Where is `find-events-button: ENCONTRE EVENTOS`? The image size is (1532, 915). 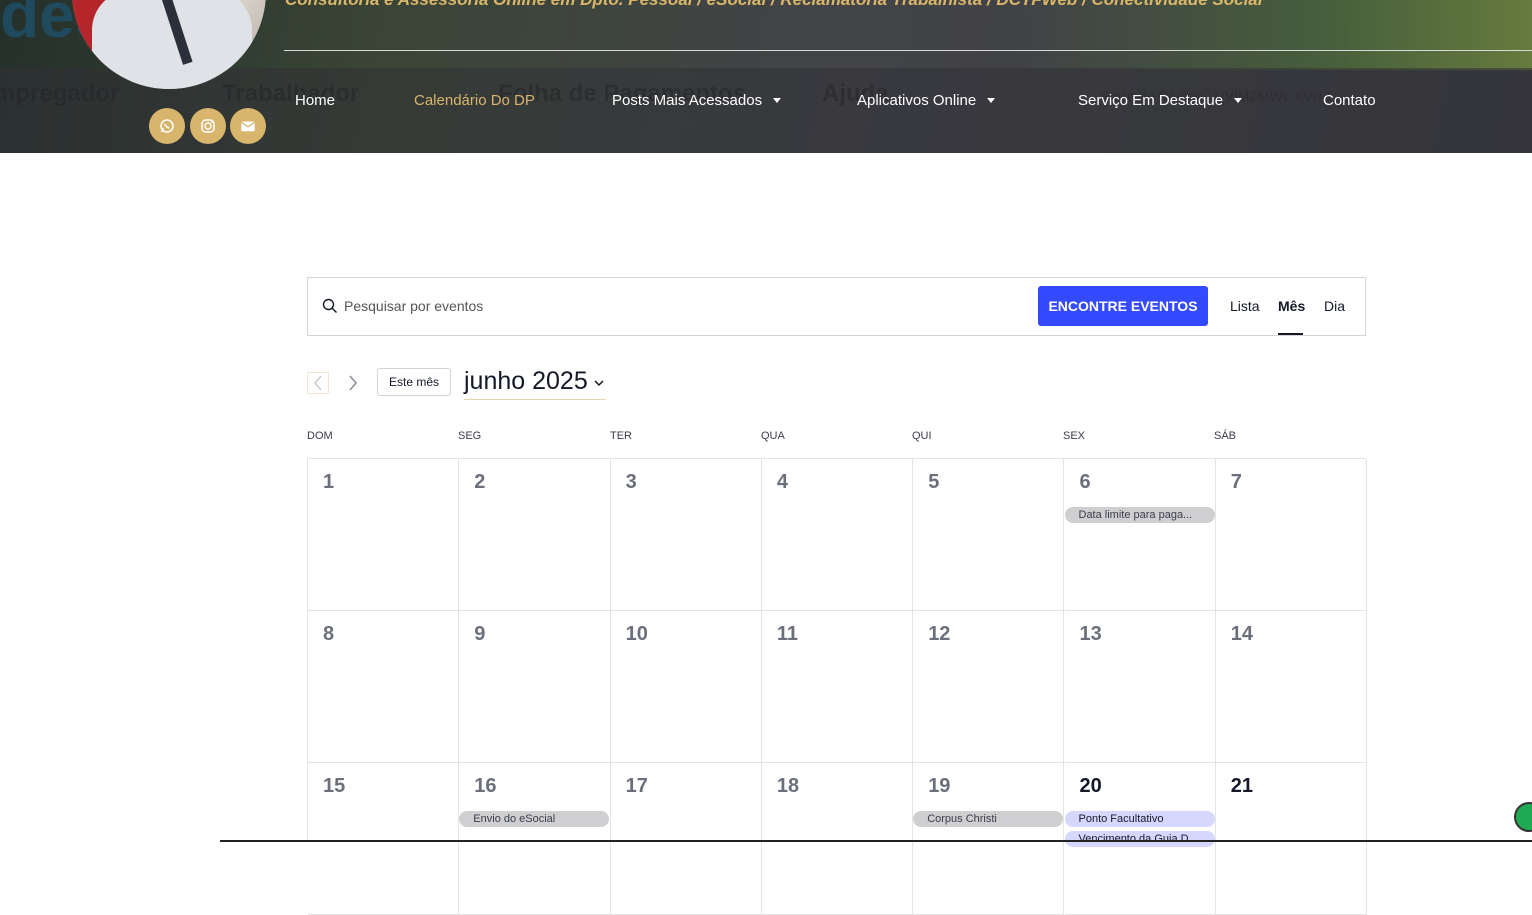
find-events-button: ENCONTRE EVENTOS is located at coordinates (1123, 306).